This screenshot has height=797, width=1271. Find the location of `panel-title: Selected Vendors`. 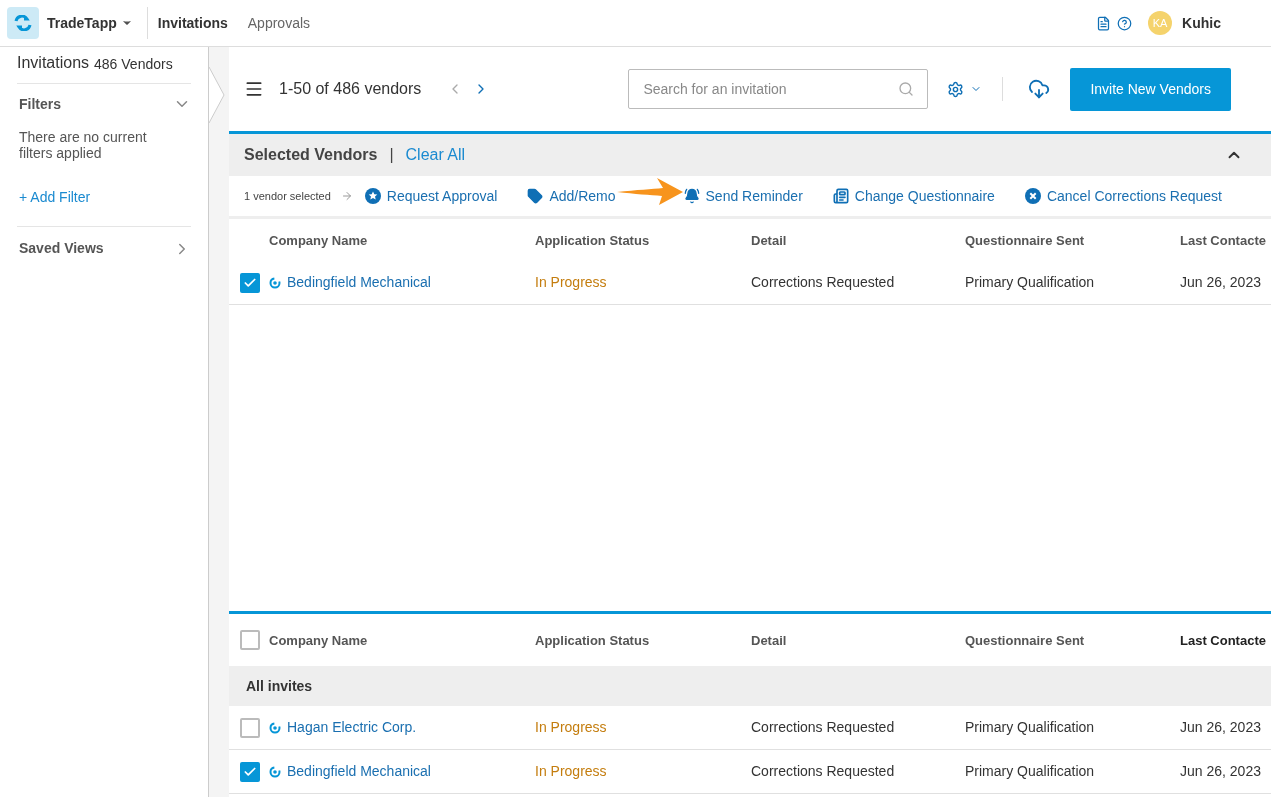

panel-title: Selected Vendors is located at coordinates (311, 155).